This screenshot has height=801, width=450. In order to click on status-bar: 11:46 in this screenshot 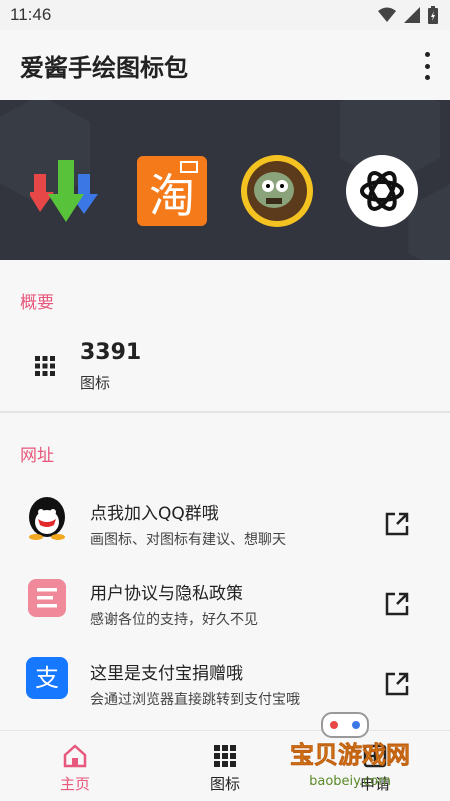, I will do `click(225, 15)`.